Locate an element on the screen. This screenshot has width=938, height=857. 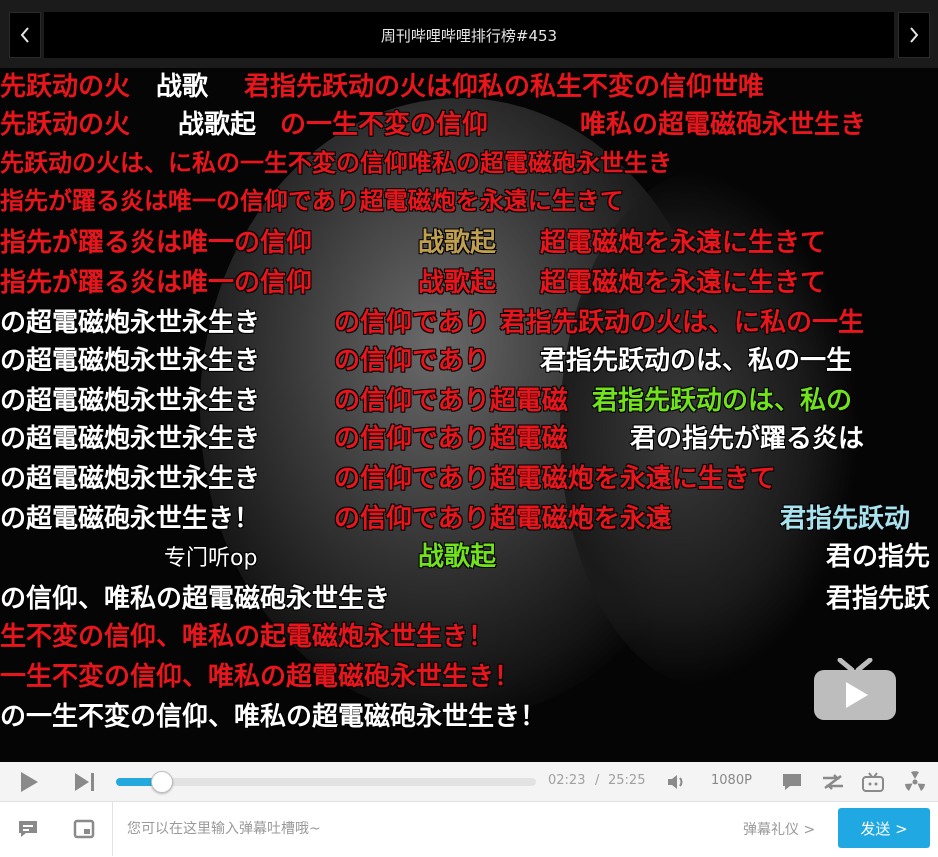
danmaku-30: の信仰であり超電磁炮を永遠 is located at coordinates (503, 519).